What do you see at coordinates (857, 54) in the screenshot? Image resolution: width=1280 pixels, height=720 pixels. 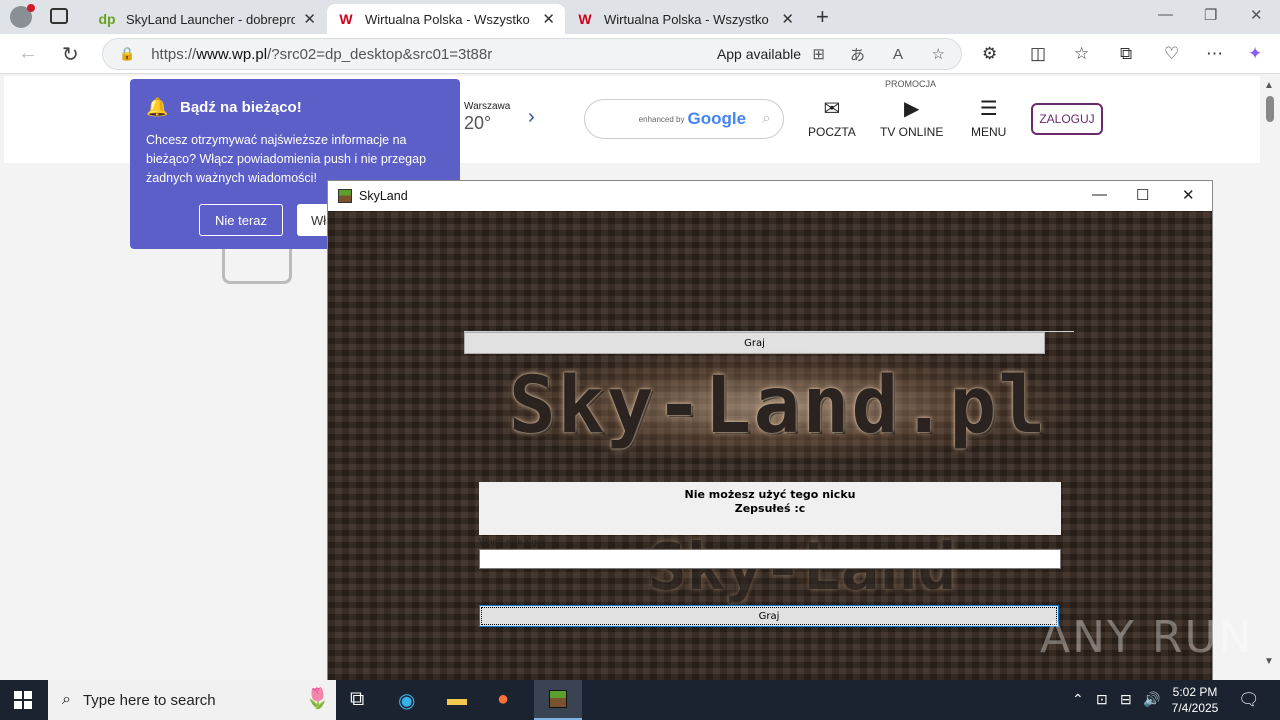 I see `translate-icon: あ` at bounding box center [857, 54].